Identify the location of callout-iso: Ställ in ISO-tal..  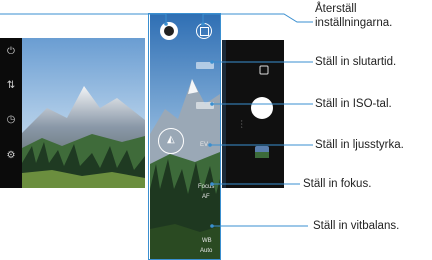
(353, 104).